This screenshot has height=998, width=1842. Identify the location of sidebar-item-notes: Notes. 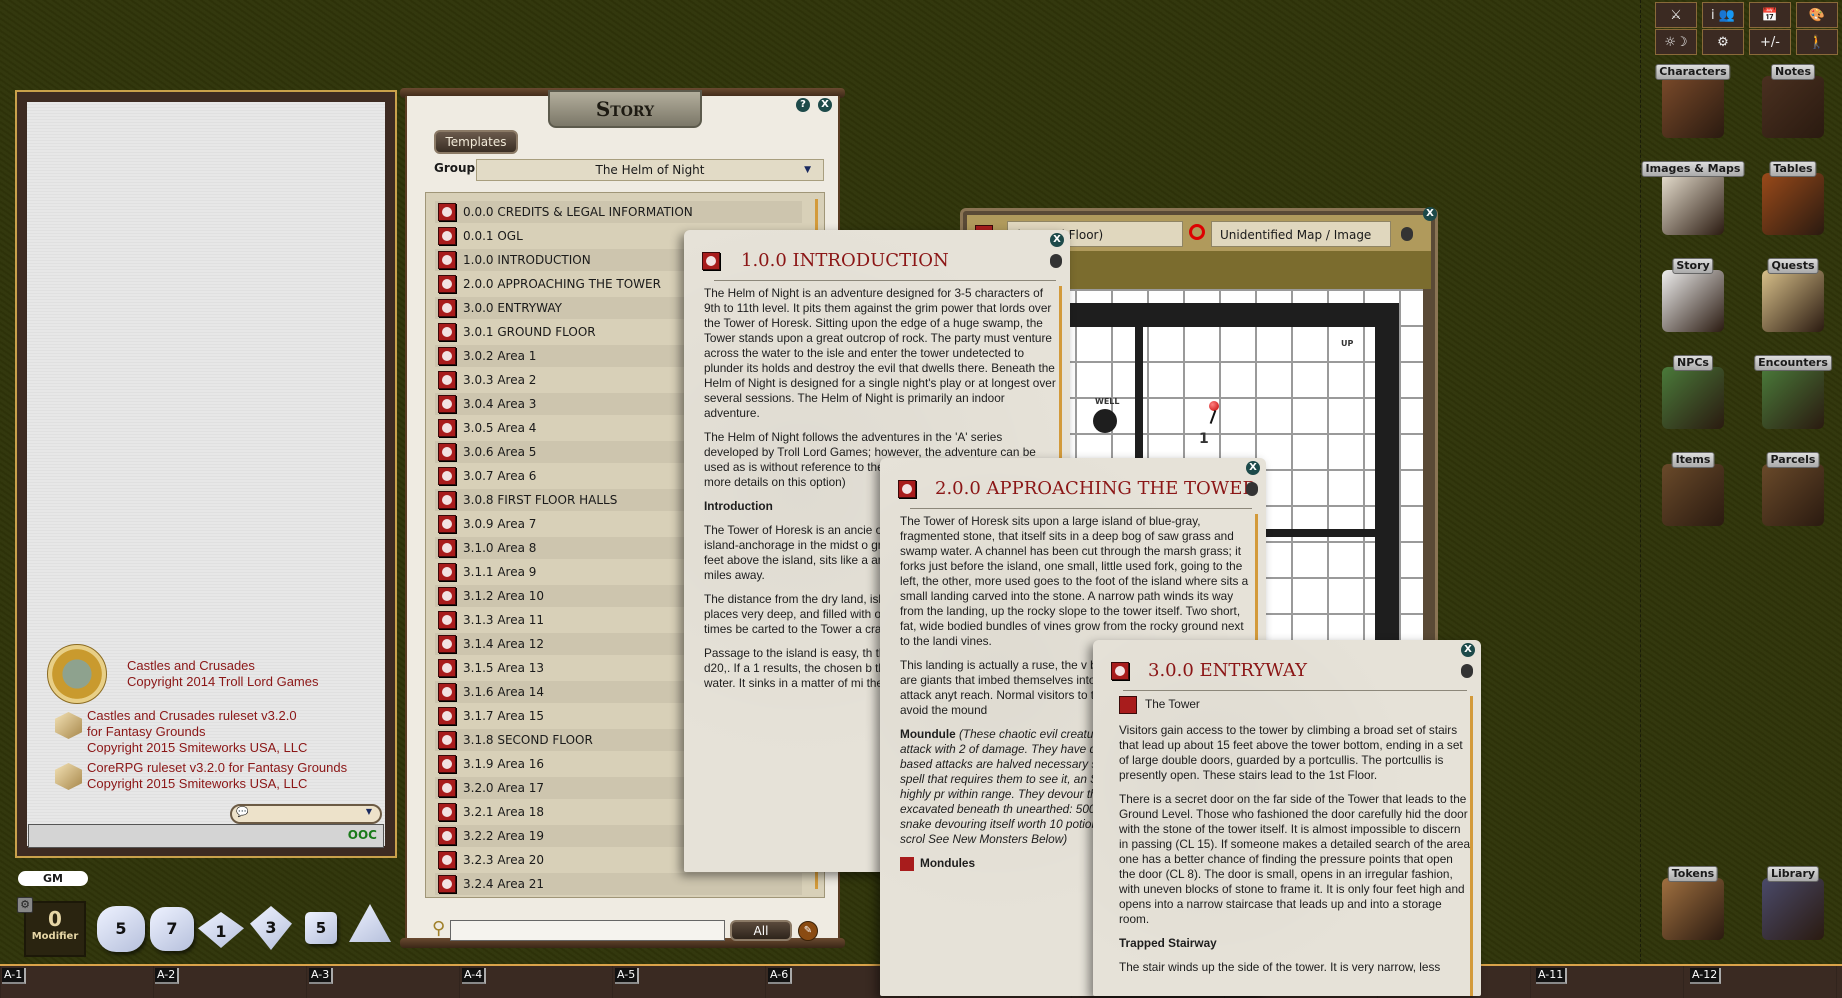
(1793, 107).